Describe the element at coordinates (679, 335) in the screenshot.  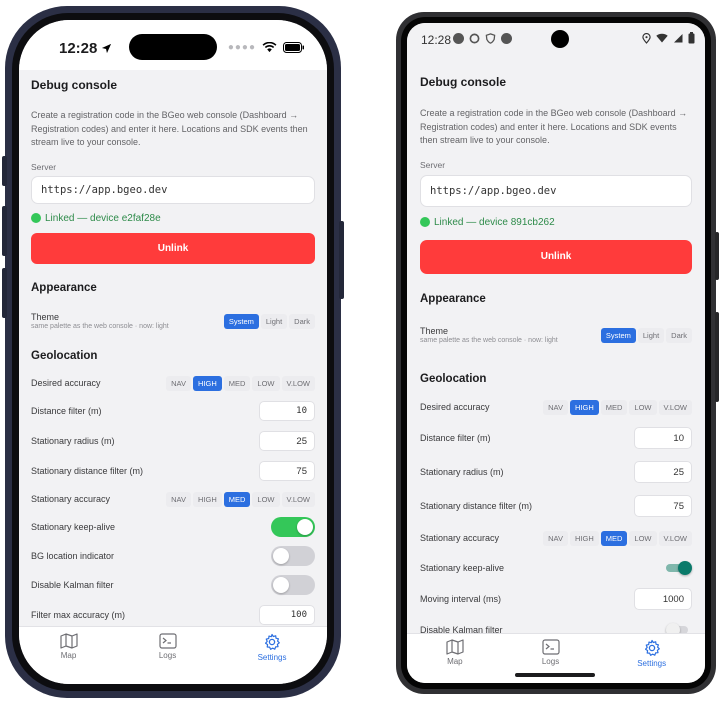
I see `android-theme-option-dark: Dark` at that location.